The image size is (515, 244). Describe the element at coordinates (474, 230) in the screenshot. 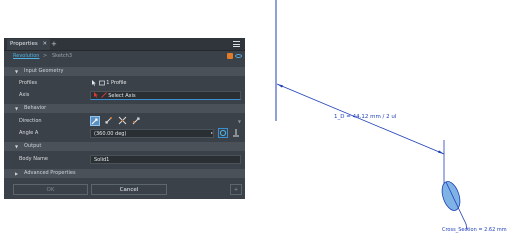

I see `cross-section-label: Cross_Section = 2.62 mm` at that location.